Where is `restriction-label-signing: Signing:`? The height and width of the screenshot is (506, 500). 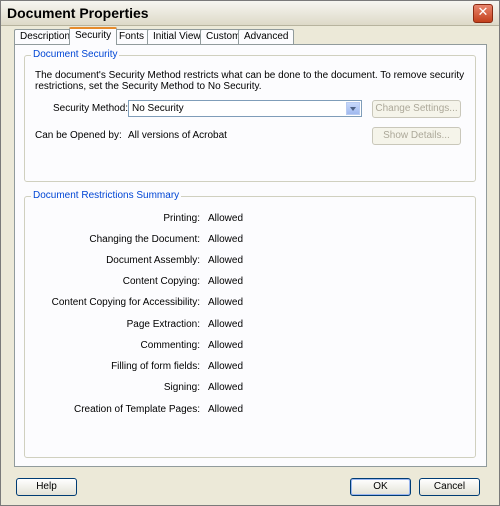 restriction-label-signing: Signing: is located at coordinates (181, 387).